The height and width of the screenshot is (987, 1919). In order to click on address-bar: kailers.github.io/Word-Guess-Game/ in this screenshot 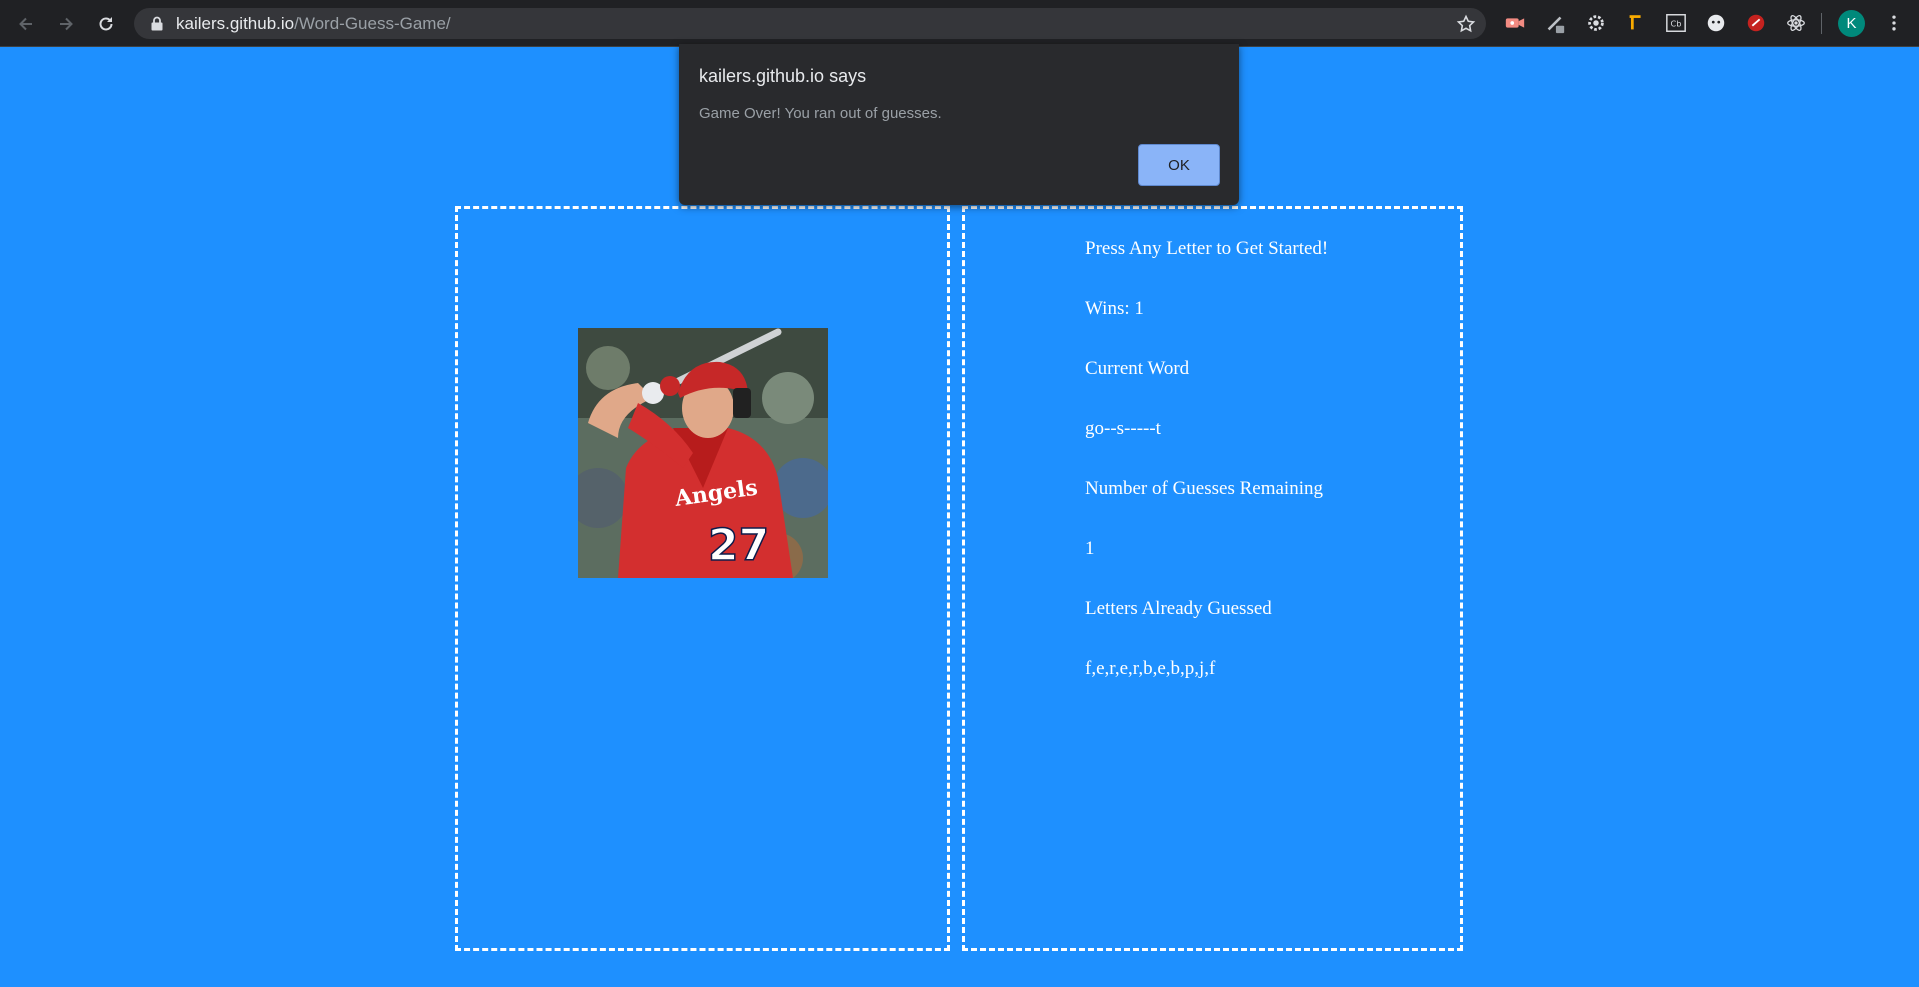, I will do `click(810, 23)`.